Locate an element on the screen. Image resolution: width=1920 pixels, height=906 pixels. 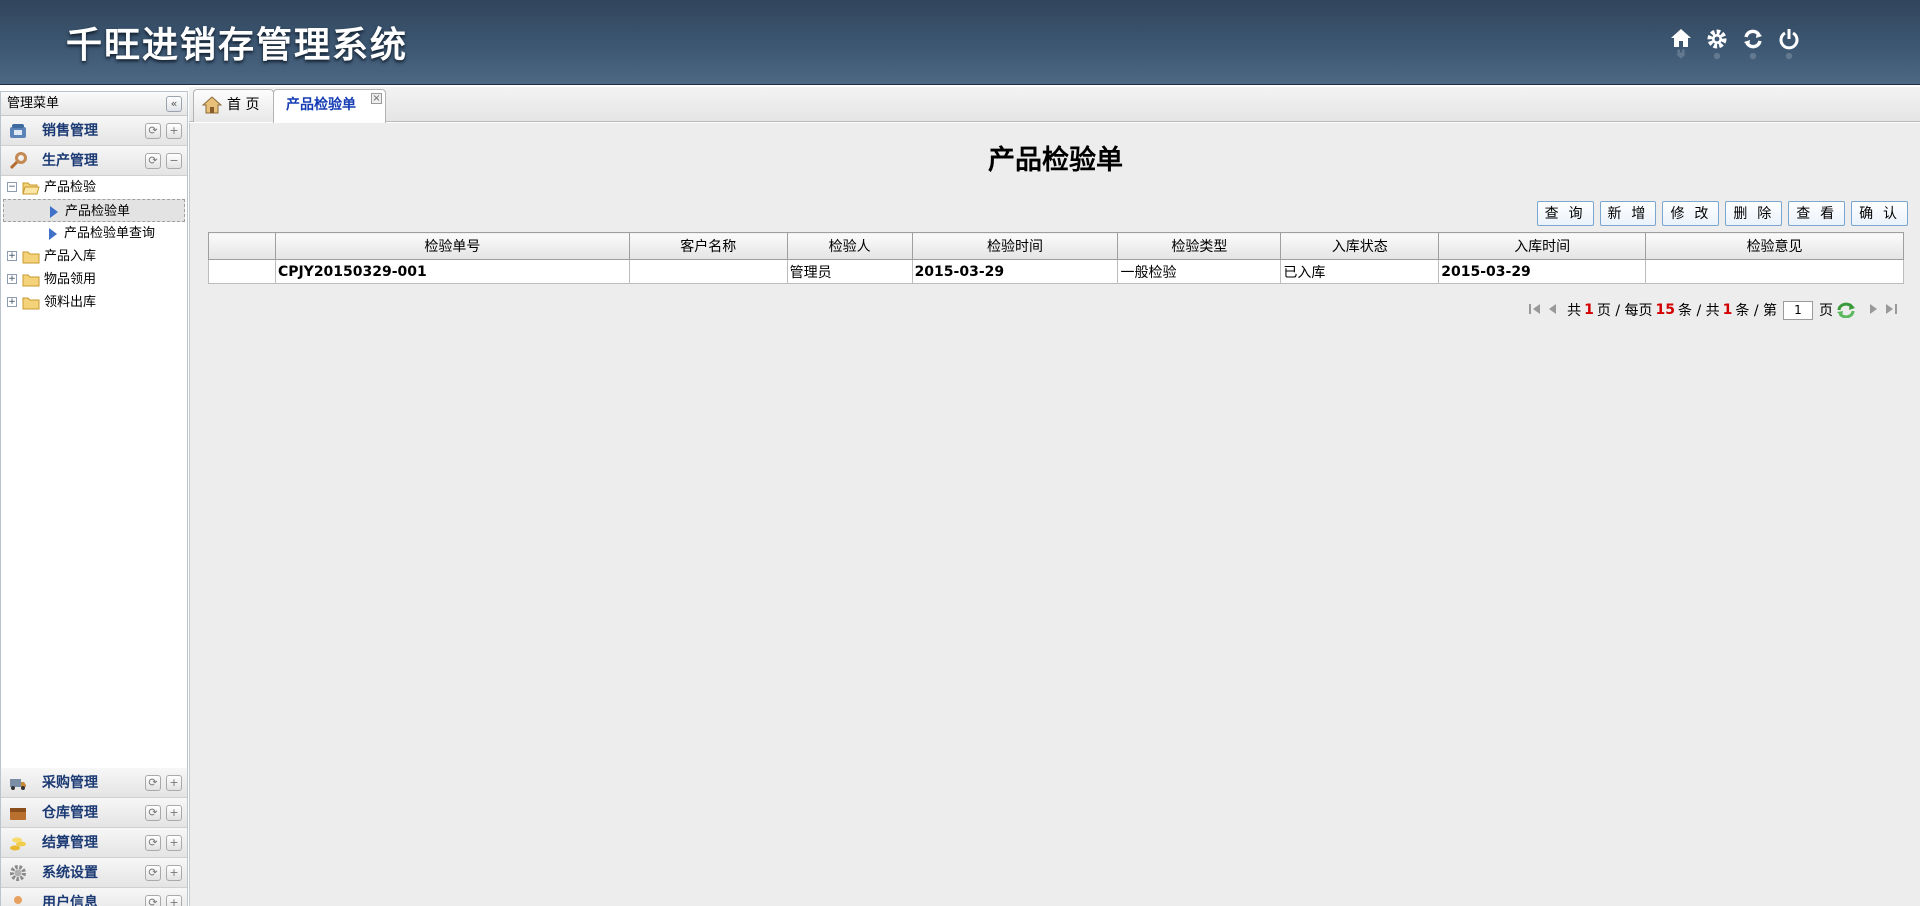
tree-node-product-stock-in: + 产品入库 is located at coordinates (94, 256).